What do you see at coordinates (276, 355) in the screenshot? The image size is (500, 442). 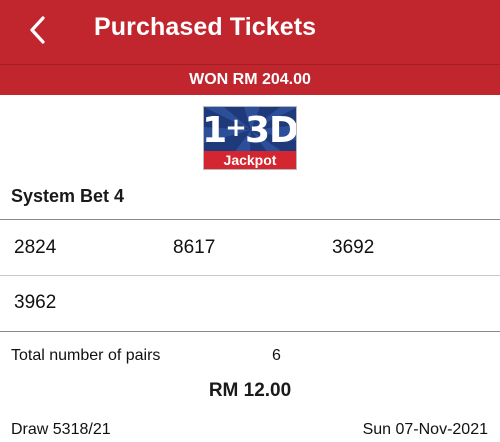 I see `pairs-value: 6` at bounding box center [276, 355].